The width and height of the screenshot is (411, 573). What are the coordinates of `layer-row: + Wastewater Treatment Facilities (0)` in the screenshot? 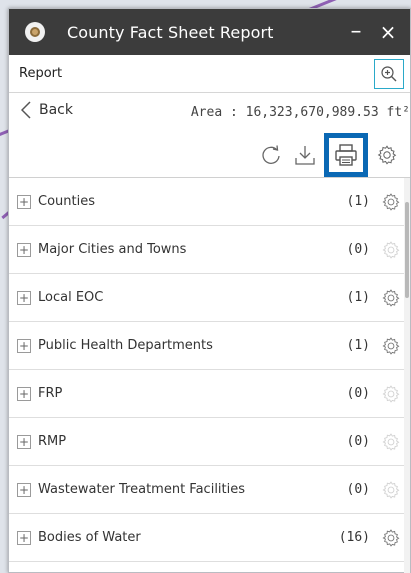 It's located at (209, 490).